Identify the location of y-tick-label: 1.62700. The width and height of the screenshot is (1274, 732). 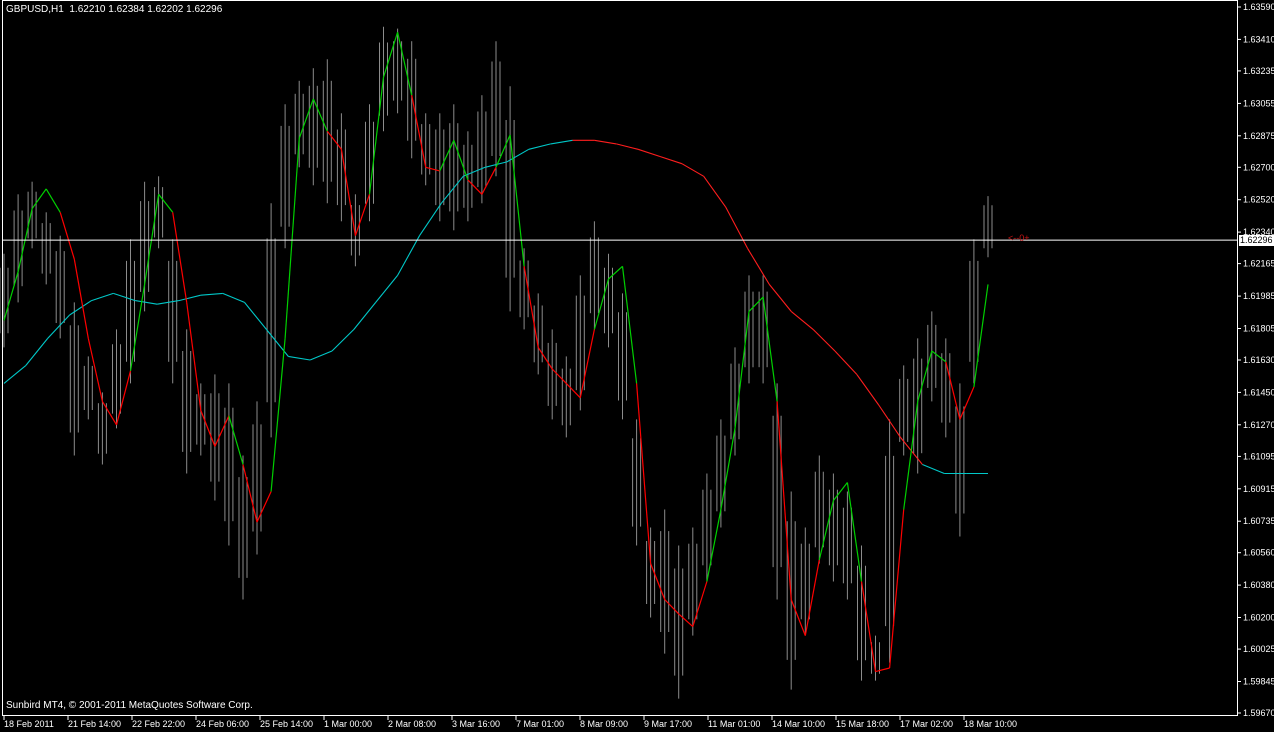
(1258, 167).